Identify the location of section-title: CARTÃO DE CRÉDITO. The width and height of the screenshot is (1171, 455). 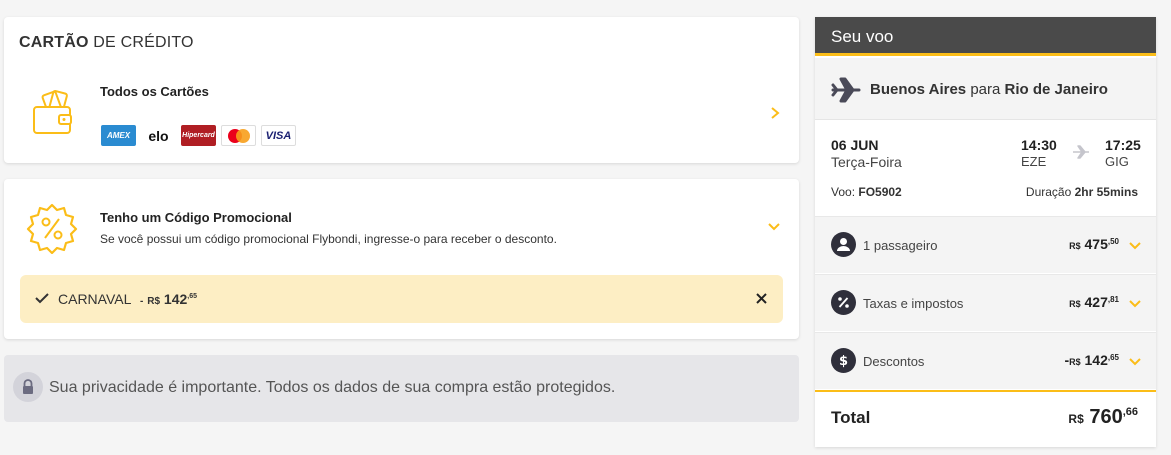
(106, 43).